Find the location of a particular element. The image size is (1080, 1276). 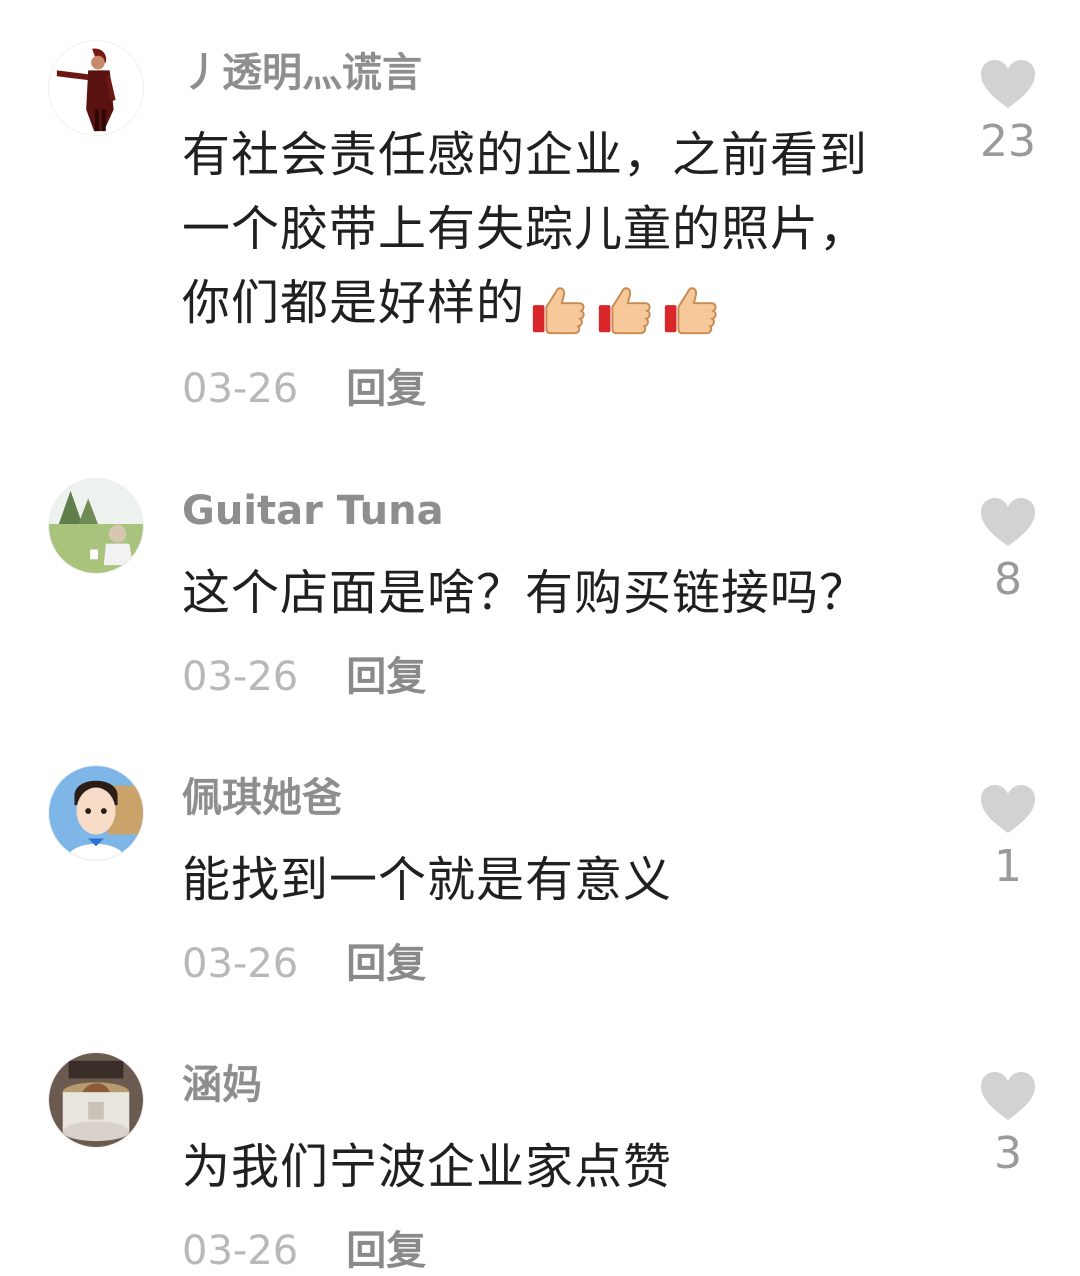

username: 丿透明灬谎言 is located at coordinates (302, 73).